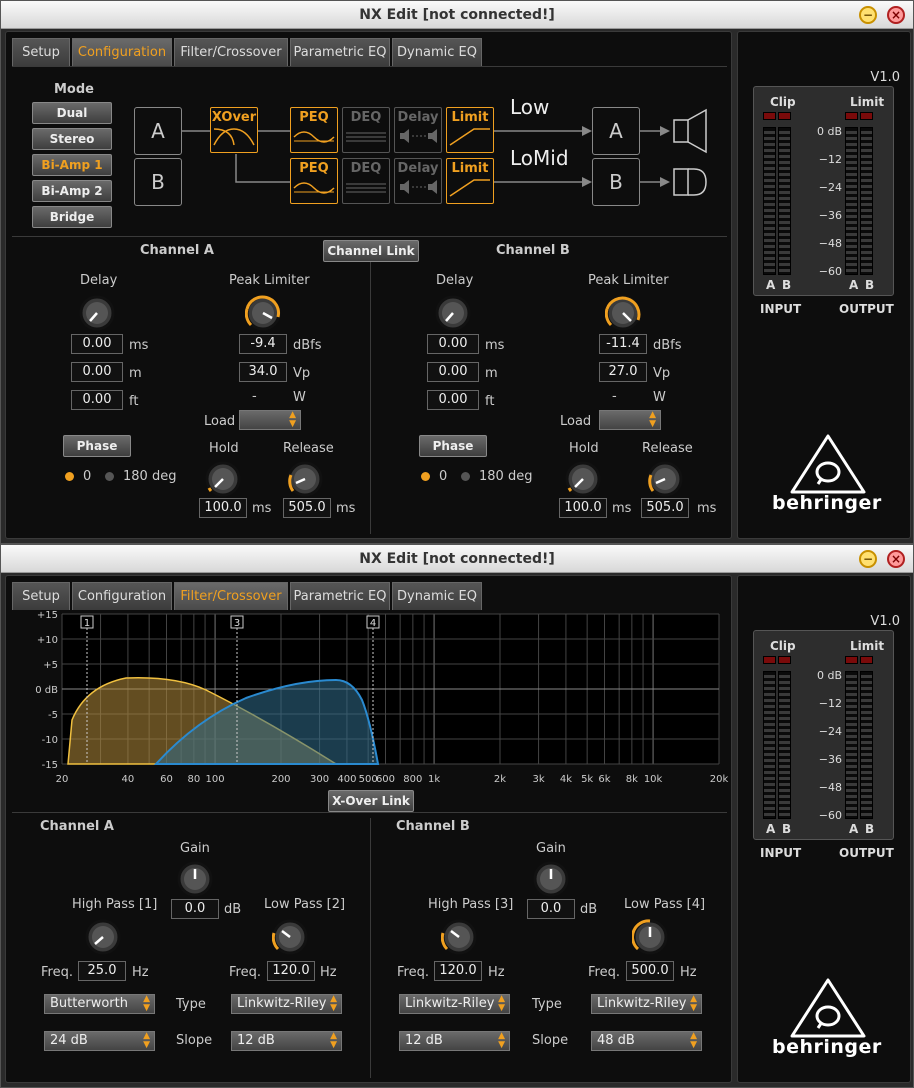 The width and height of the screenshot is (914, 1088). What do you see at coordinates (496, 972) in the screenshot?
I see `unit-hz: Hz` at bounding box center [496, 972].